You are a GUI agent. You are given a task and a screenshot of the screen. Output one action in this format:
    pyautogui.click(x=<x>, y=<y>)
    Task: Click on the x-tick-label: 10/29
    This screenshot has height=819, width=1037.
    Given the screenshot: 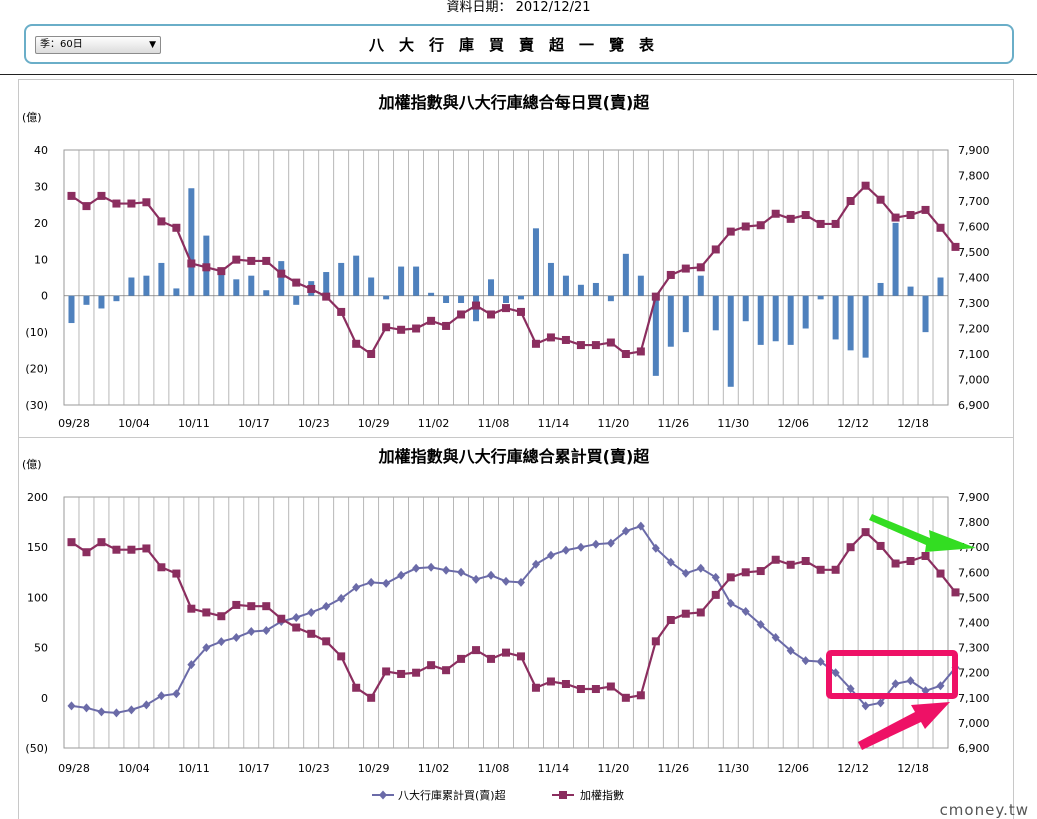 What is the action you would take?
    pyautogui.click(x=374, y=423)
    